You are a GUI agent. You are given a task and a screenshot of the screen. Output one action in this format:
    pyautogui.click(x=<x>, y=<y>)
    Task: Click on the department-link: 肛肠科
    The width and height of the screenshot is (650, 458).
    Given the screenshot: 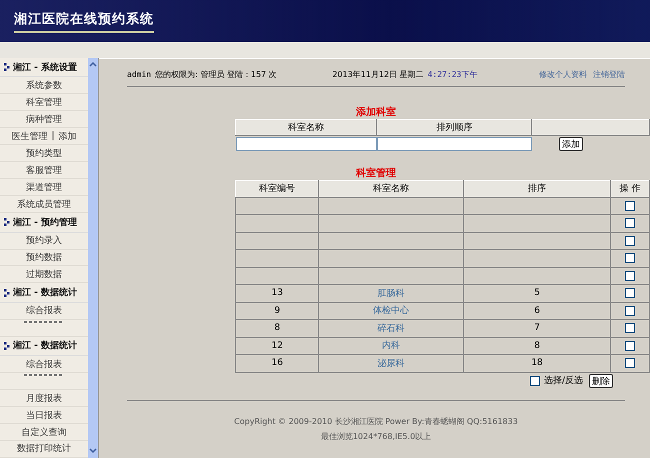 What is the action you would take?
    pyautogui.click(x=391, y=293)
    